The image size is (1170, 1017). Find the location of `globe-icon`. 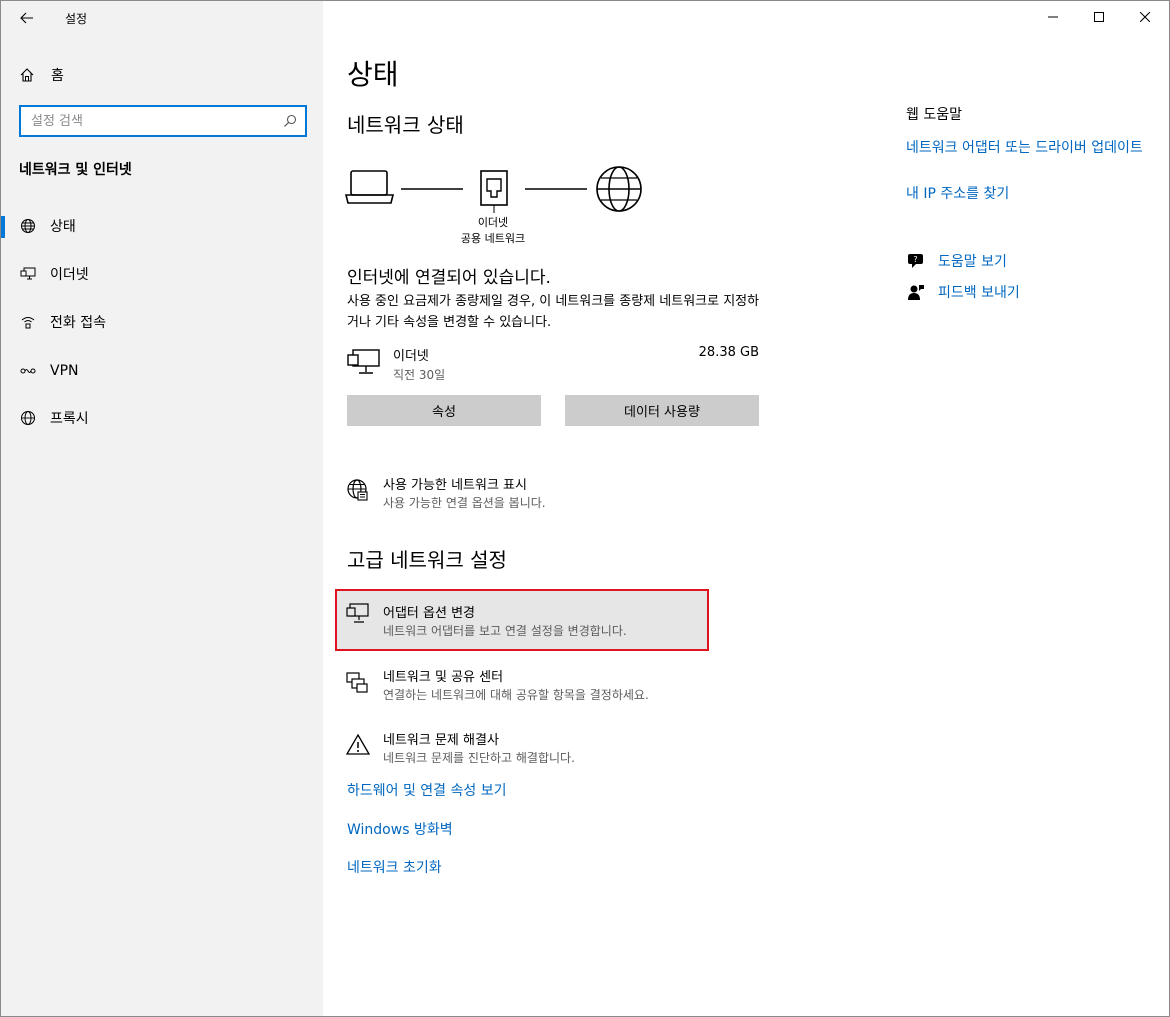

globe-icon is located at coordinates (28, 418).